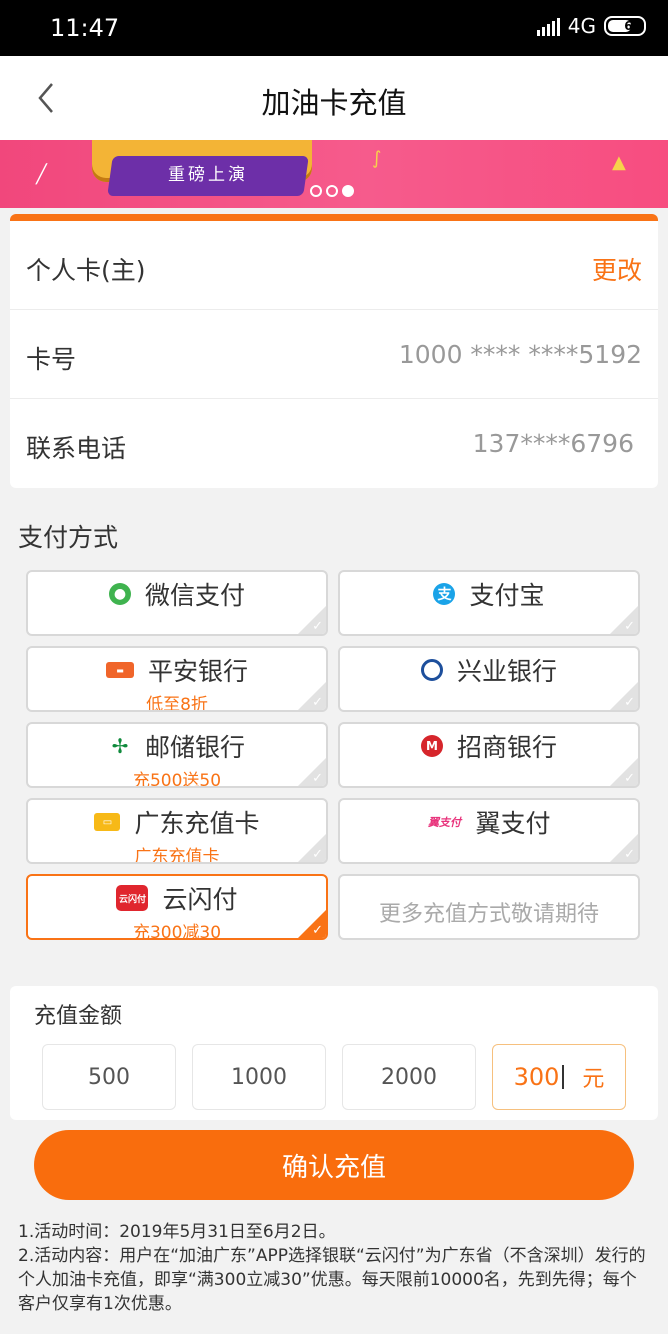  What do you see at coordinates (444, 594) in the screenshot?
I see `alipay-icon: 支` at bounding box center [444, 594].